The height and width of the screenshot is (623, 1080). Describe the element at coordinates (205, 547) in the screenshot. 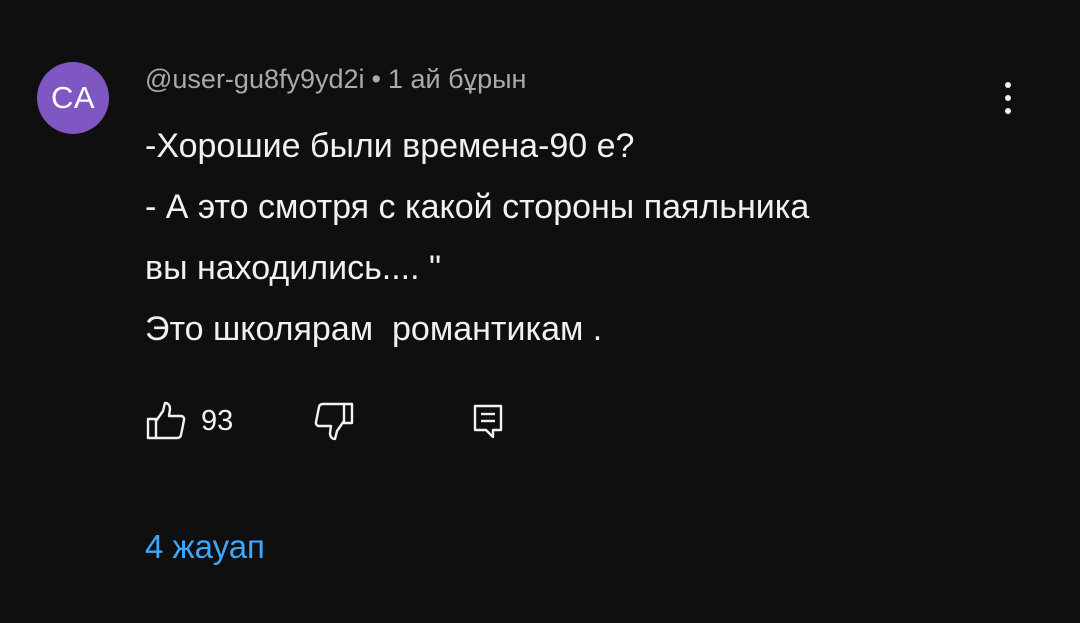

I see `view-replies-link: 4 жауап` at that location.